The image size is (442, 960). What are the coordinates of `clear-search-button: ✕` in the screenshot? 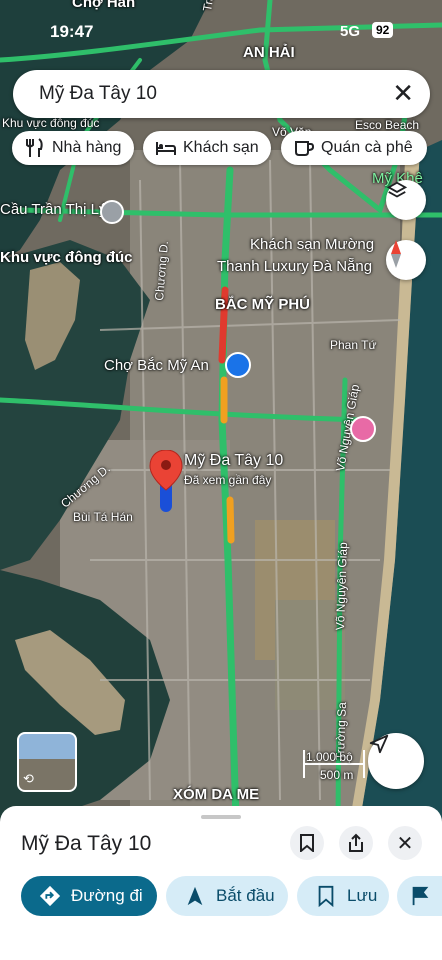 It's located at (403, 93).